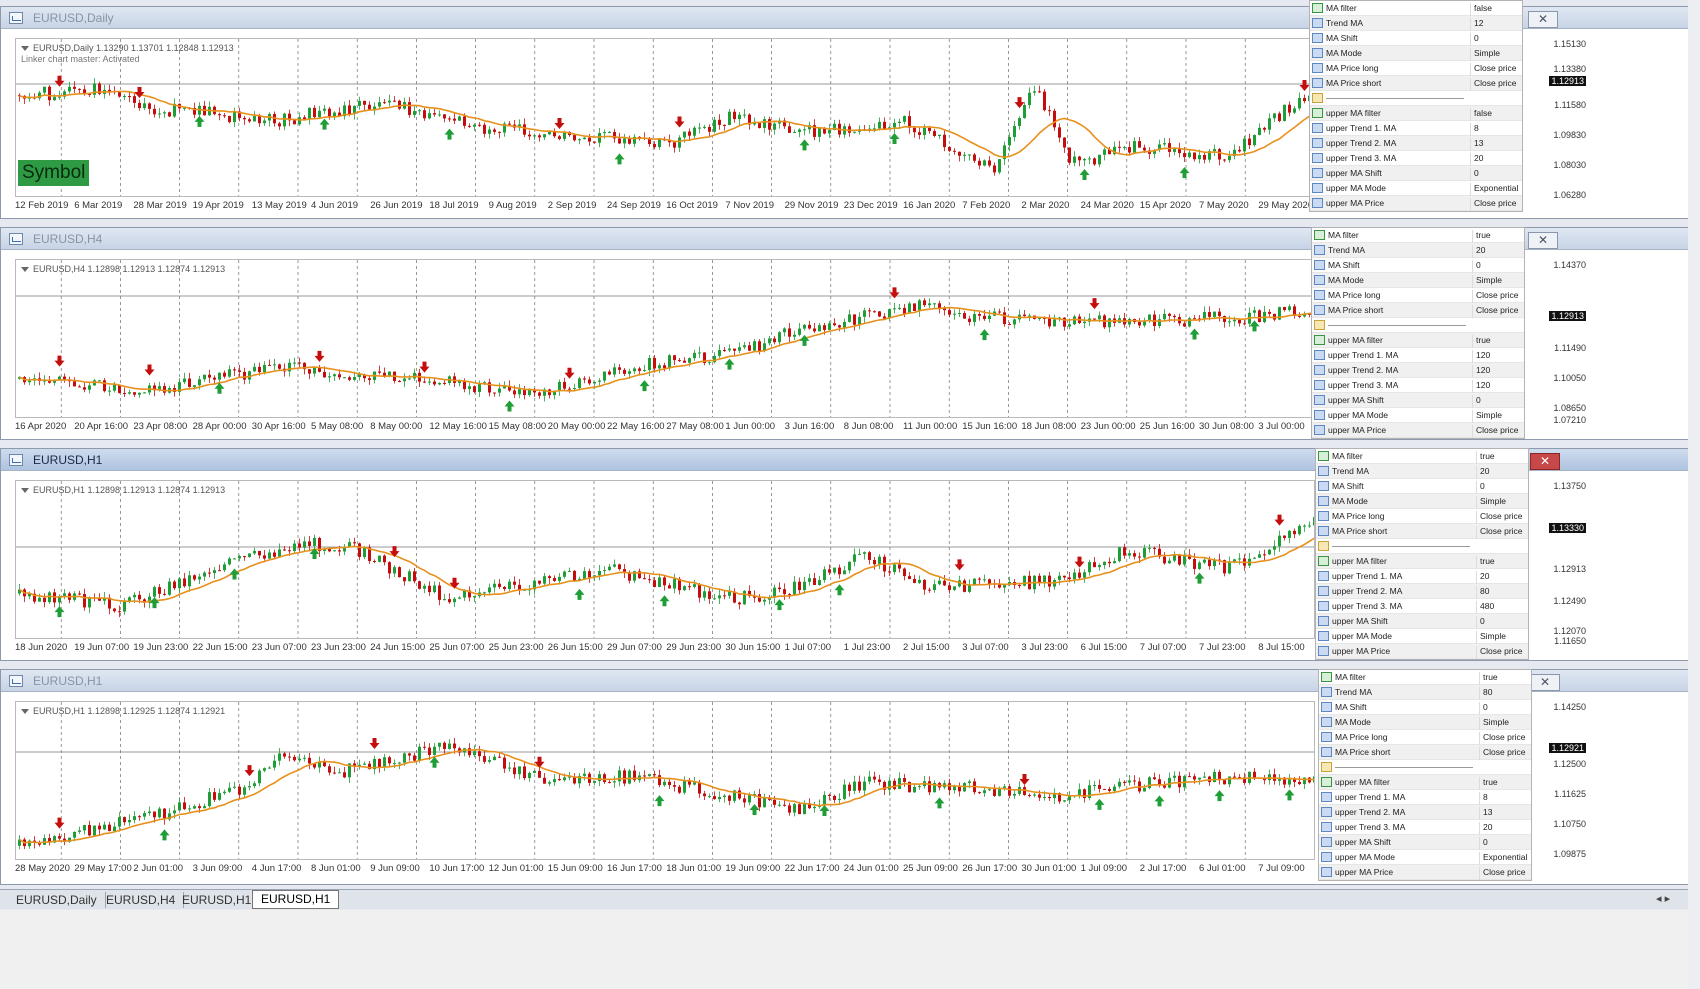  What do you see at coordinates (1416, 8) in the screenshot?
I see `parameter-row: MA filter false` at bounding box center [1416, 8].